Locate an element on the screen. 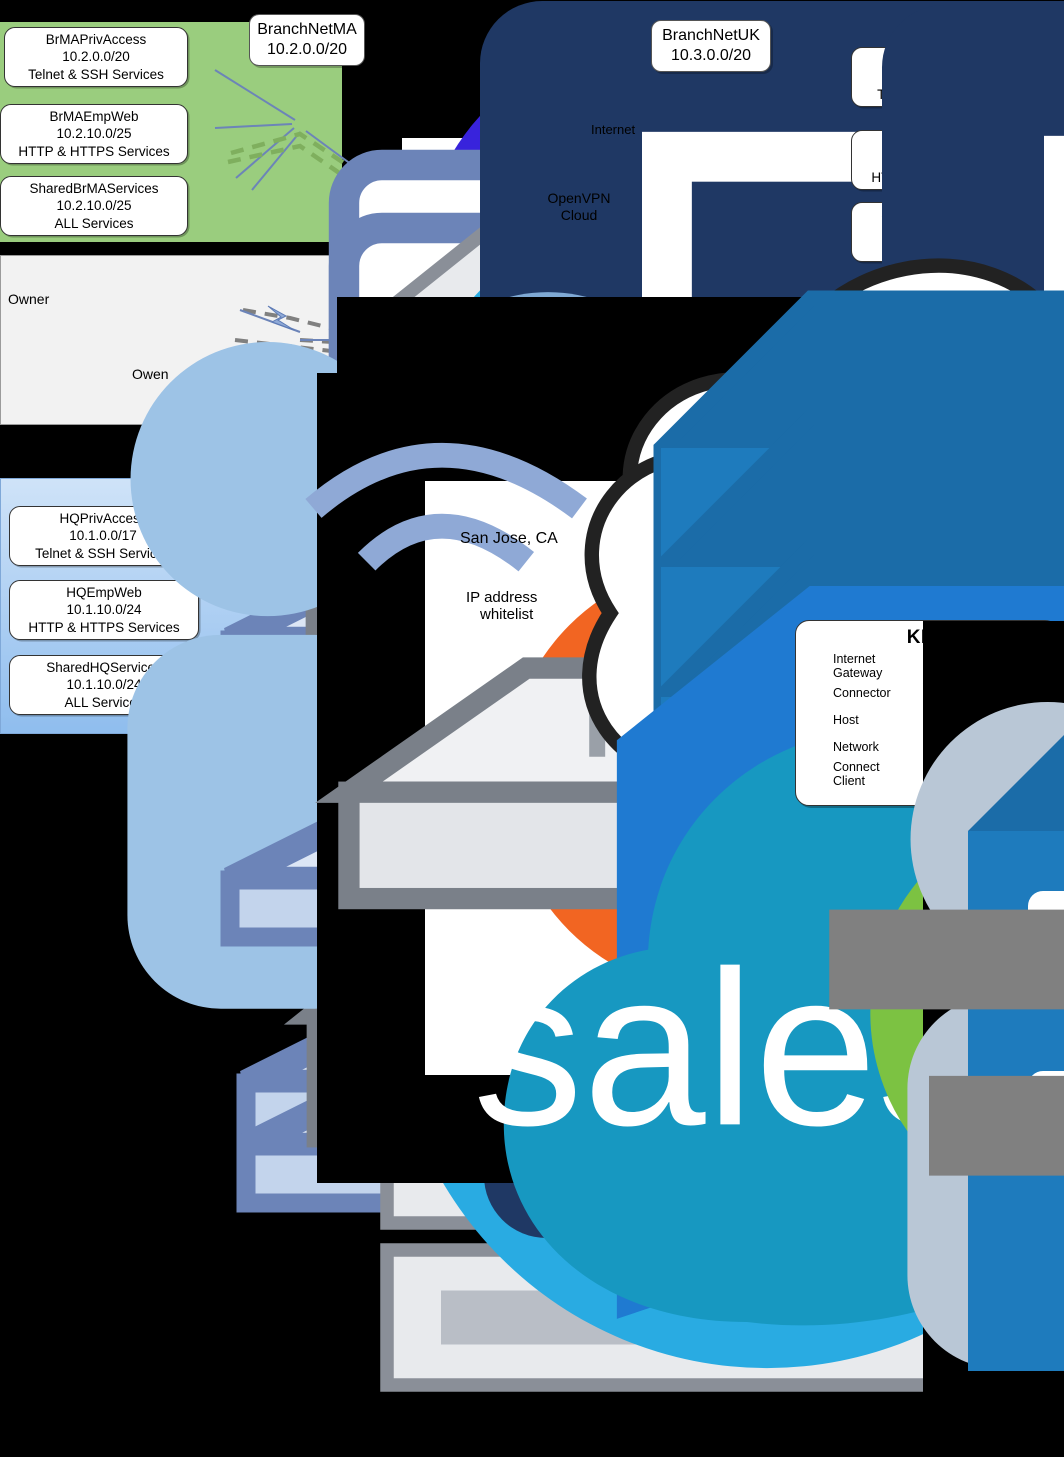 Image resolution: width=1064 pixels, height=1457 pixels. openvpn-label-line1: OpenVPN is located at coordinates (579, 198).